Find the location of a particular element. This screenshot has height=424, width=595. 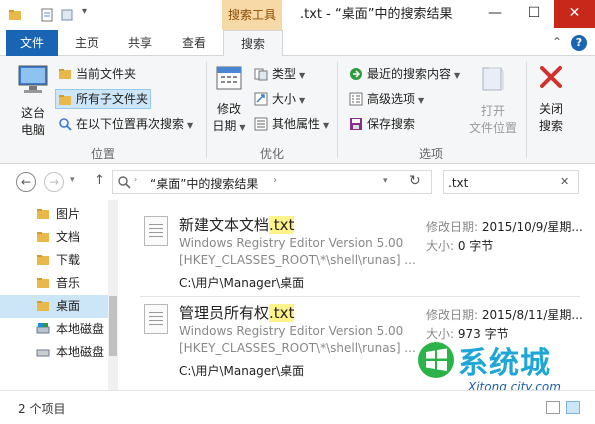

other-properties-button: 其他属性 ▼ is located at coordinates (290, 124).